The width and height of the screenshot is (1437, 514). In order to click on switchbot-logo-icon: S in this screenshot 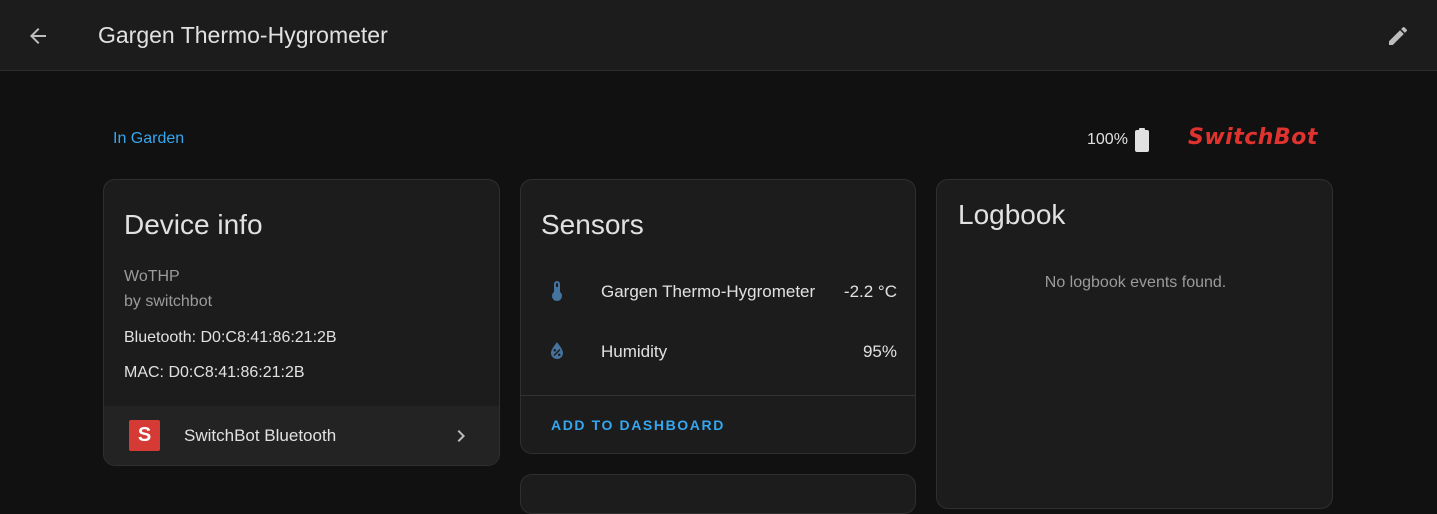, I will do `click(144, 435)`.